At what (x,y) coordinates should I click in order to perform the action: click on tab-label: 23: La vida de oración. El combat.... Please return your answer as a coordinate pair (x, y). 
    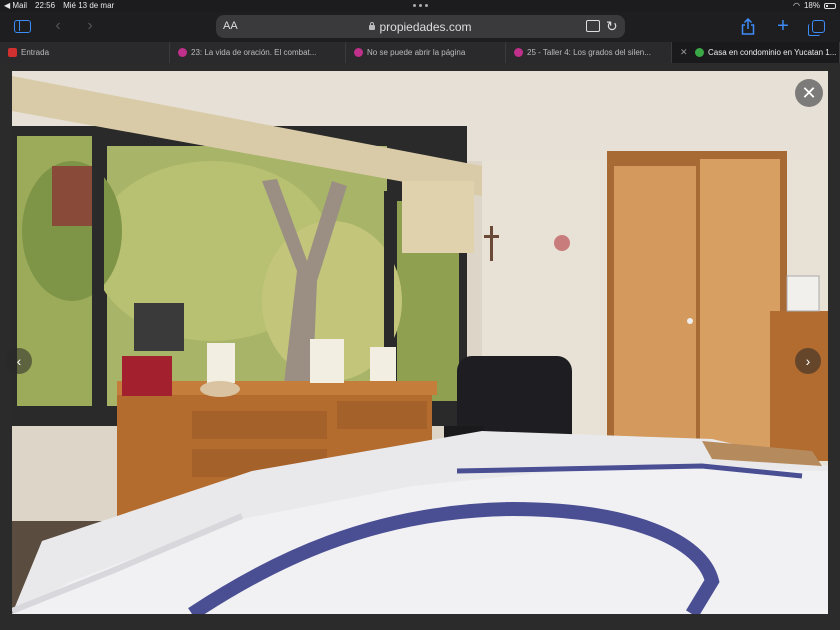
    Looking at the image, I should click on (254, 52).